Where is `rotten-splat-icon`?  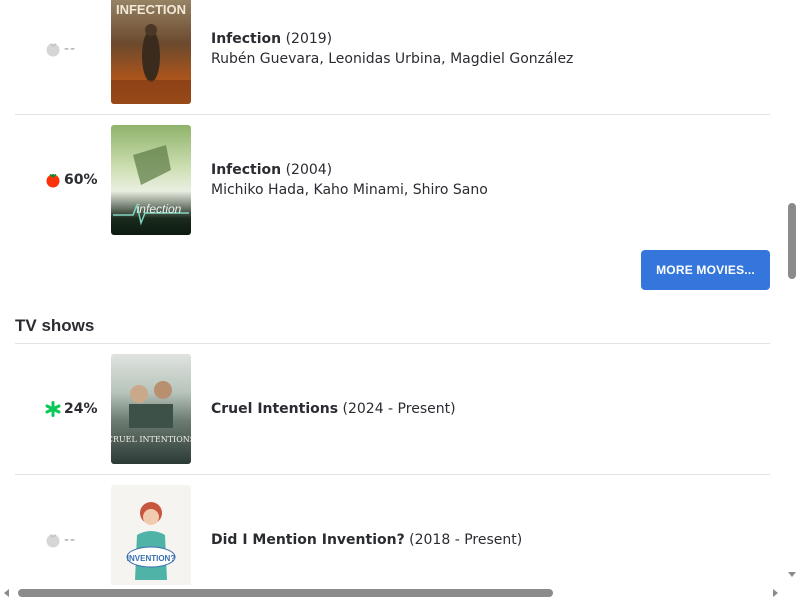
rotten-splat-icon is located at coordinates (53, 409).